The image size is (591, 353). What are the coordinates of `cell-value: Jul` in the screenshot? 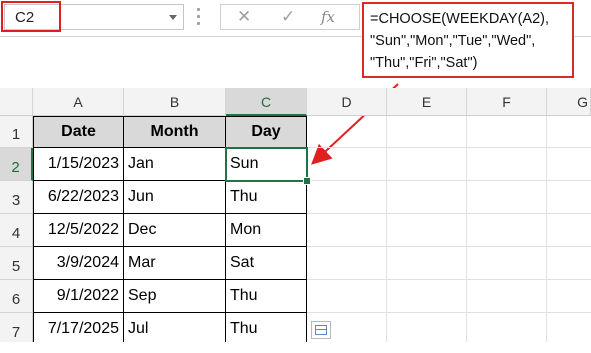 It's located at (138, 328).